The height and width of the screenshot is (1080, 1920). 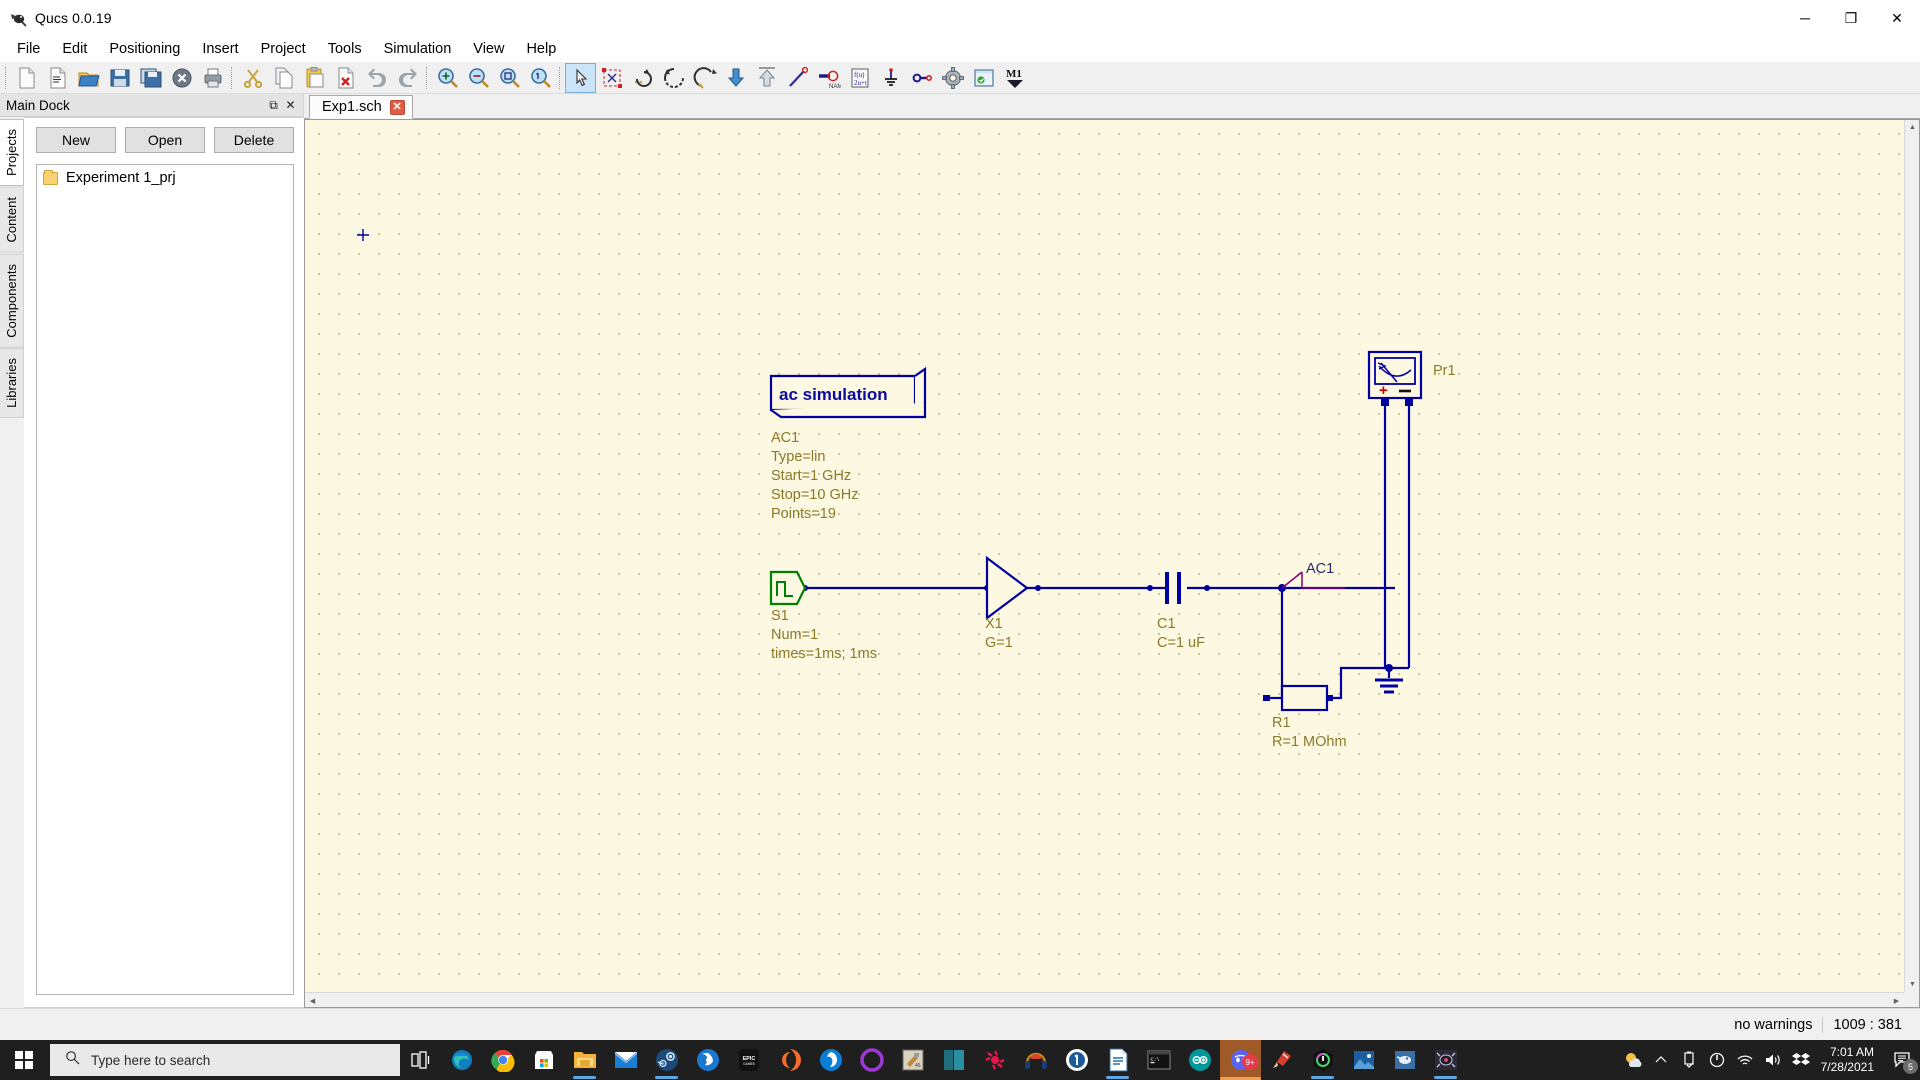 I want to click on undo-arrow-icon, so click(x=376, y=78).